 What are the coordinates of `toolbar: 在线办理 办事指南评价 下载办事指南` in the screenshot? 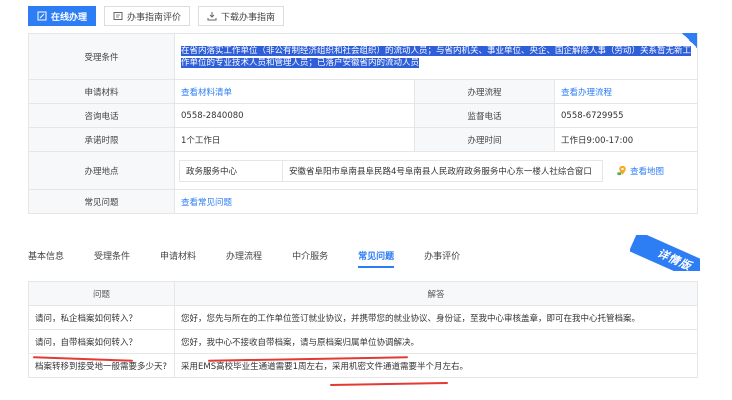 It's located at (156, 16).